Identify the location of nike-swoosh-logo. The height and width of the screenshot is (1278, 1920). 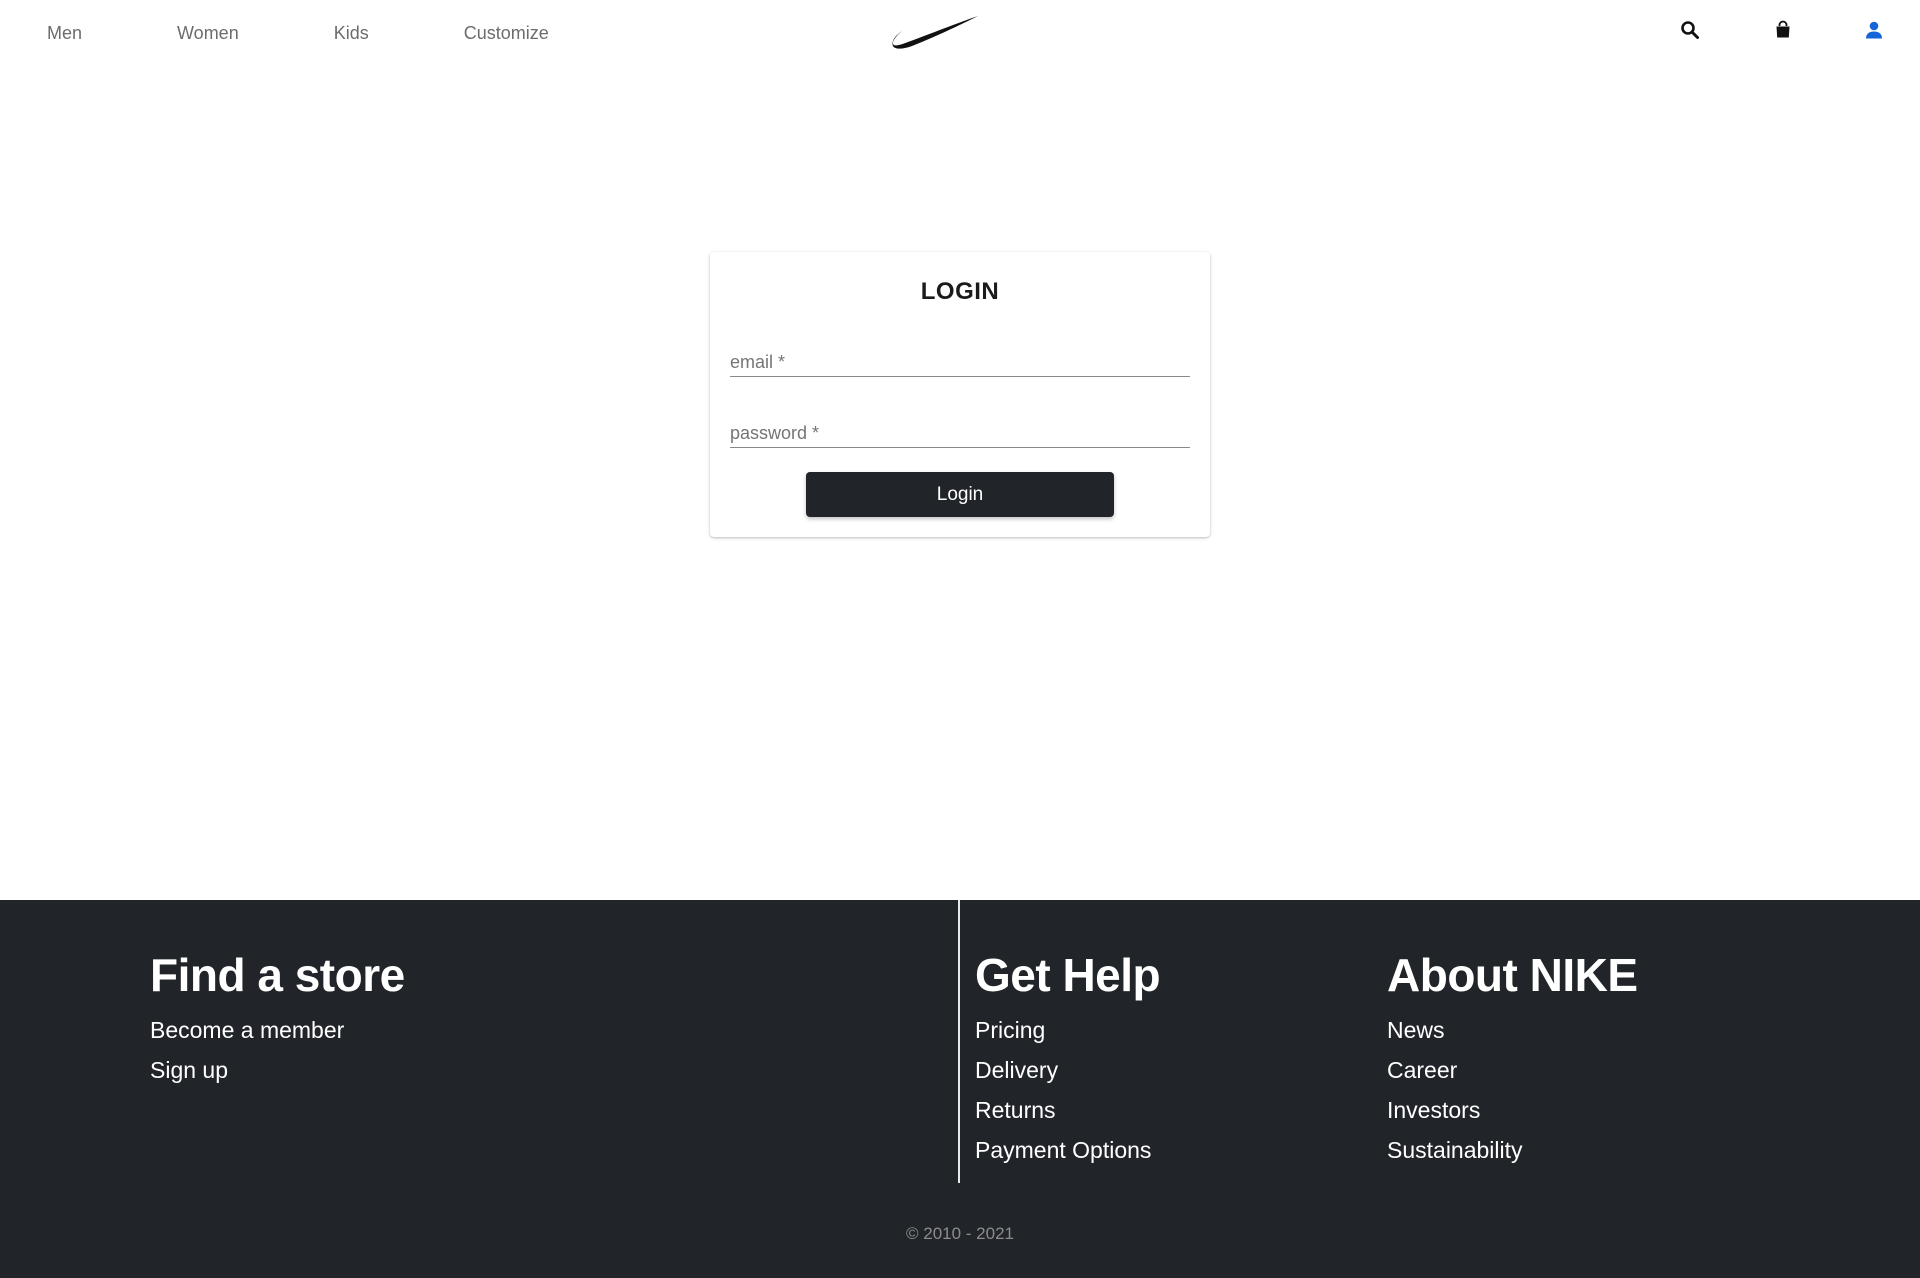
(935, 32).